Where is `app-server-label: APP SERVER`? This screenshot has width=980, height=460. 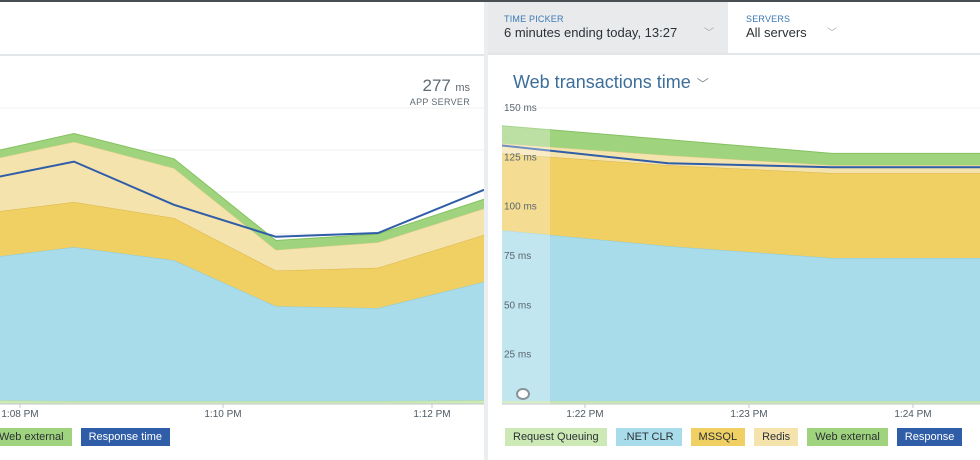
app-server-label: APP SERVER is located at coordinates (439, 102).